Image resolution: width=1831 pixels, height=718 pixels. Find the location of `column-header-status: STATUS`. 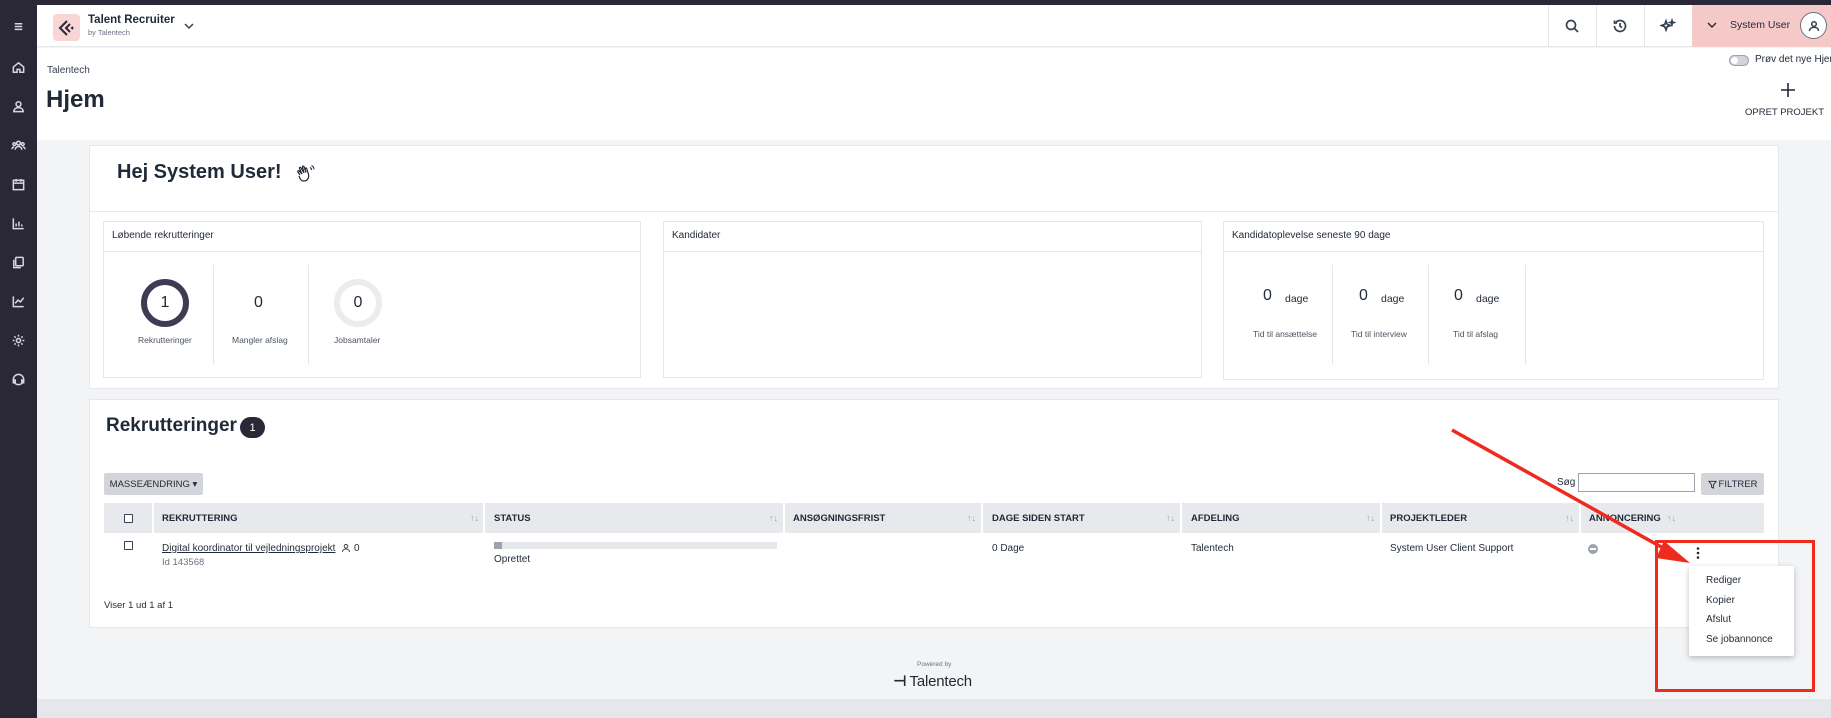

column-header-status: STATUS is located at coordinates (512, 518).